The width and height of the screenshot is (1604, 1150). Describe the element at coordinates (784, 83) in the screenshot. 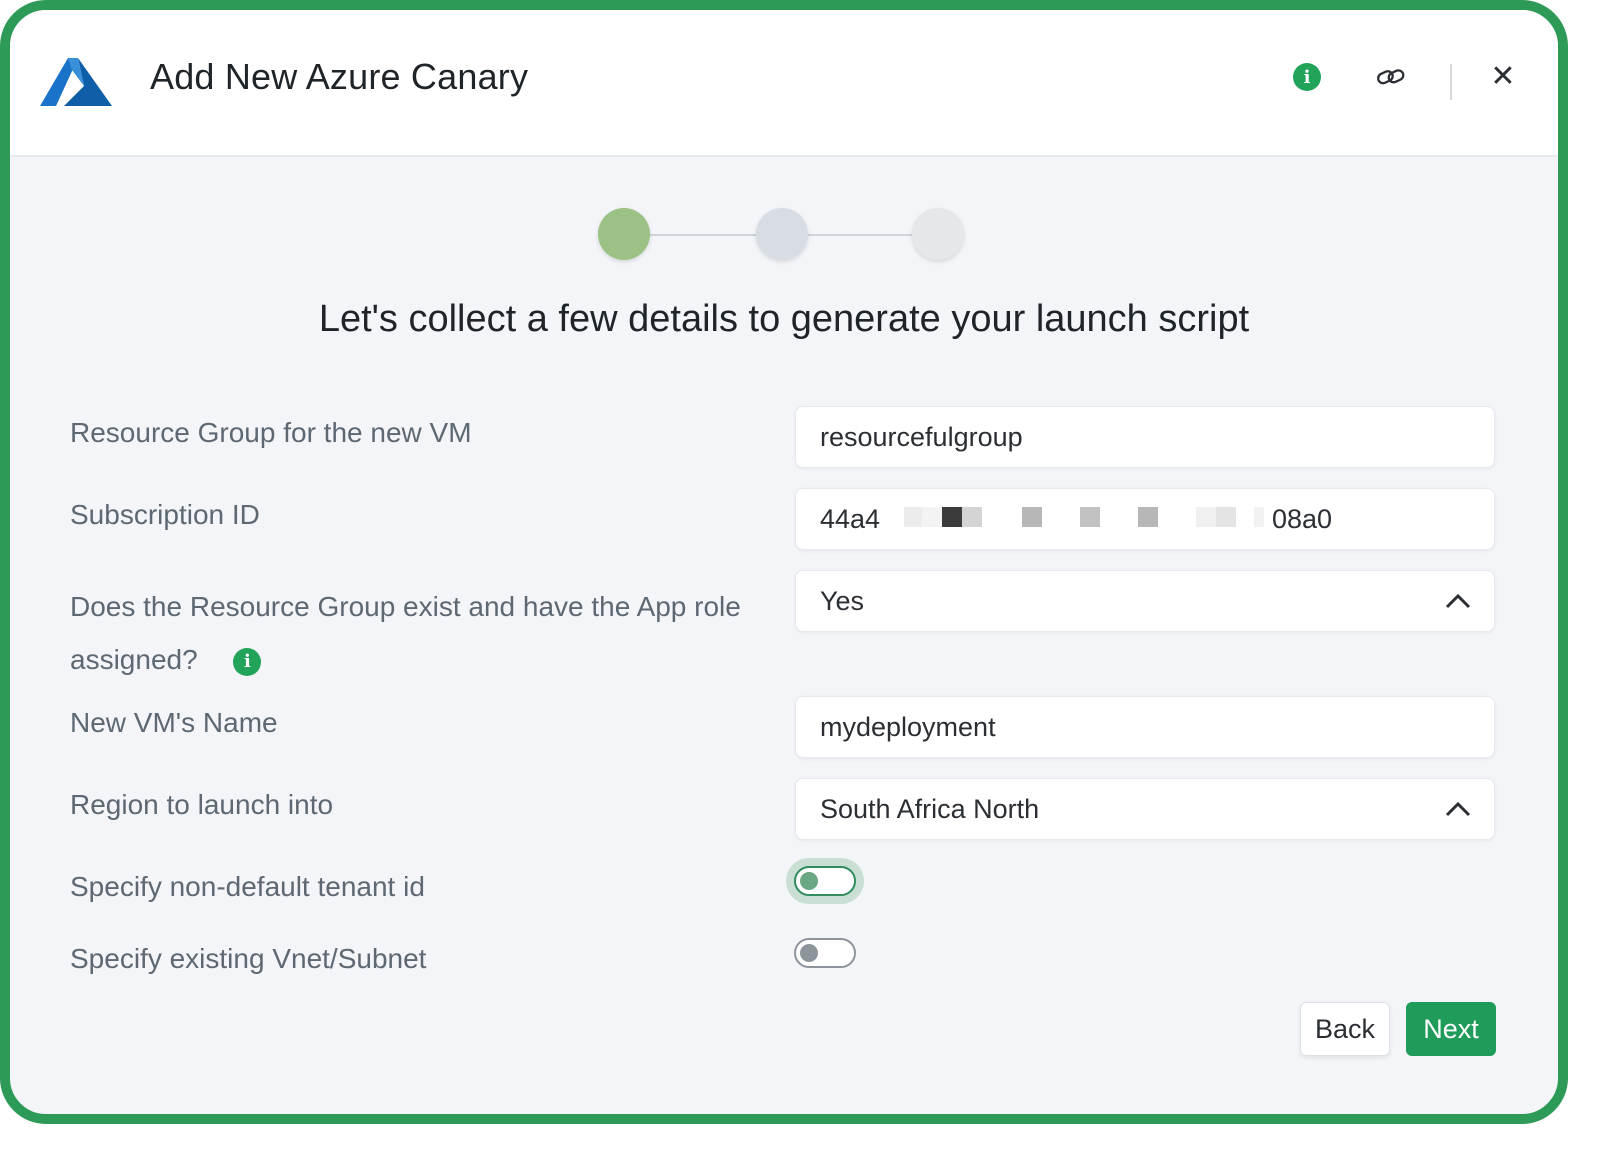

I see `dialog-header: Add New Azure Canary i ✕` at that location.